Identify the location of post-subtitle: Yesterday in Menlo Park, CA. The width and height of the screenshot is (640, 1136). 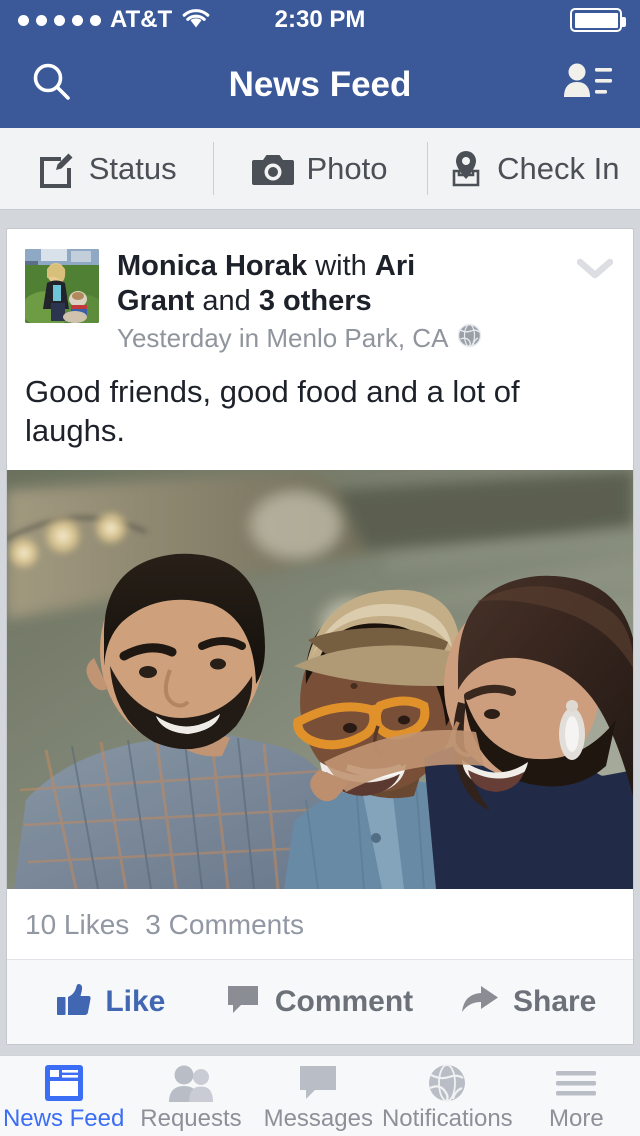
(336, 339).